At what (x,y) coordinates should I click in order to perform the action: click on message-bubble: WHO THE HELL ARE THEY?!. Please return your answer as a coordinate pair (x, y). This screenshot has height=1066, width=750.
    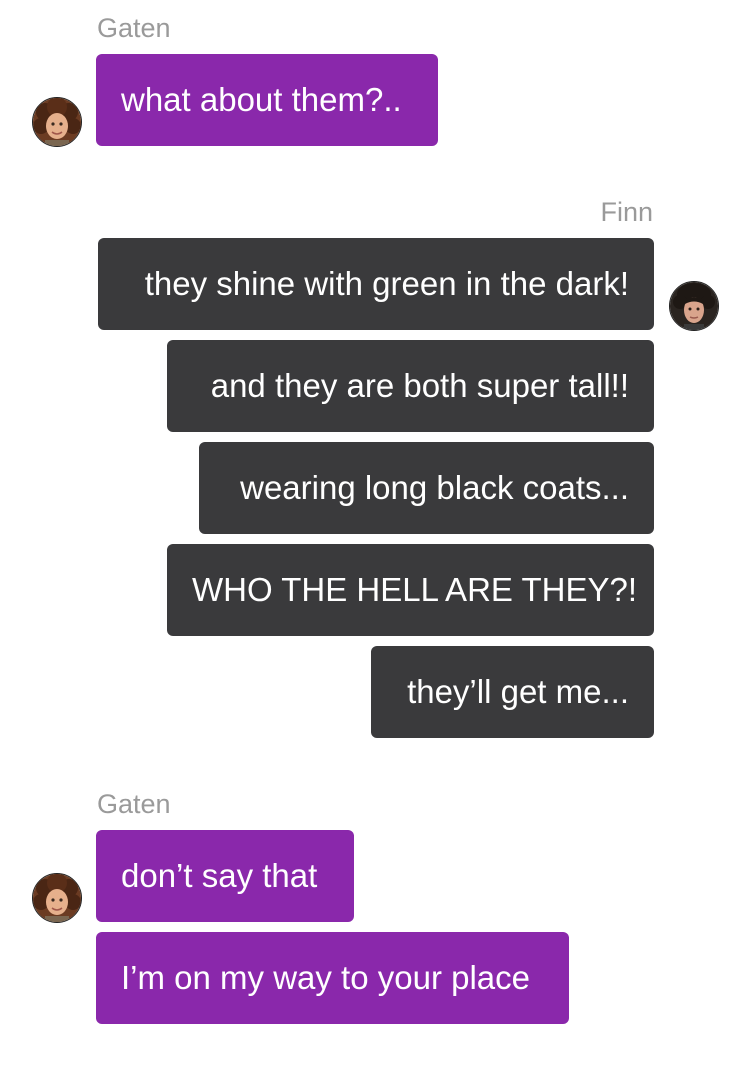
    Looking at the image, I should click on (410, 590).